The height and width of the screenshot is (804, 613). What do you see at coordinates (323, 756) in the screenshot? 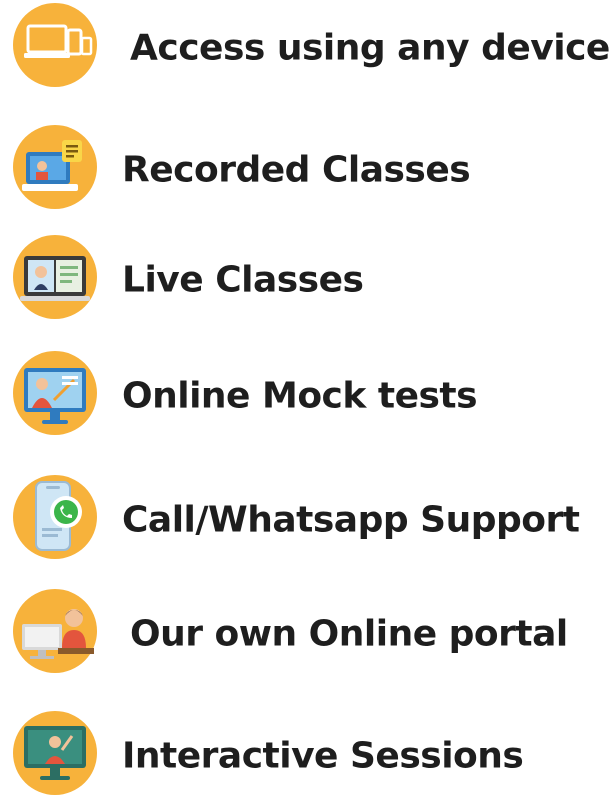
I see `feature-label: Interactive Sessions` at bounding box center [323, 756].